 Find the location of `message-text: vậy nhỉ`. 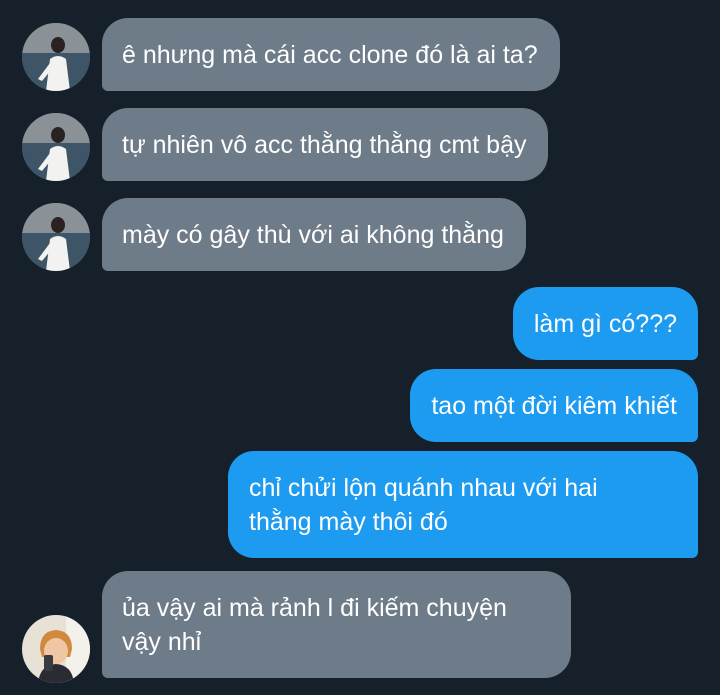

message-text: vậy nhỉ is located at coordinates (162, 642).